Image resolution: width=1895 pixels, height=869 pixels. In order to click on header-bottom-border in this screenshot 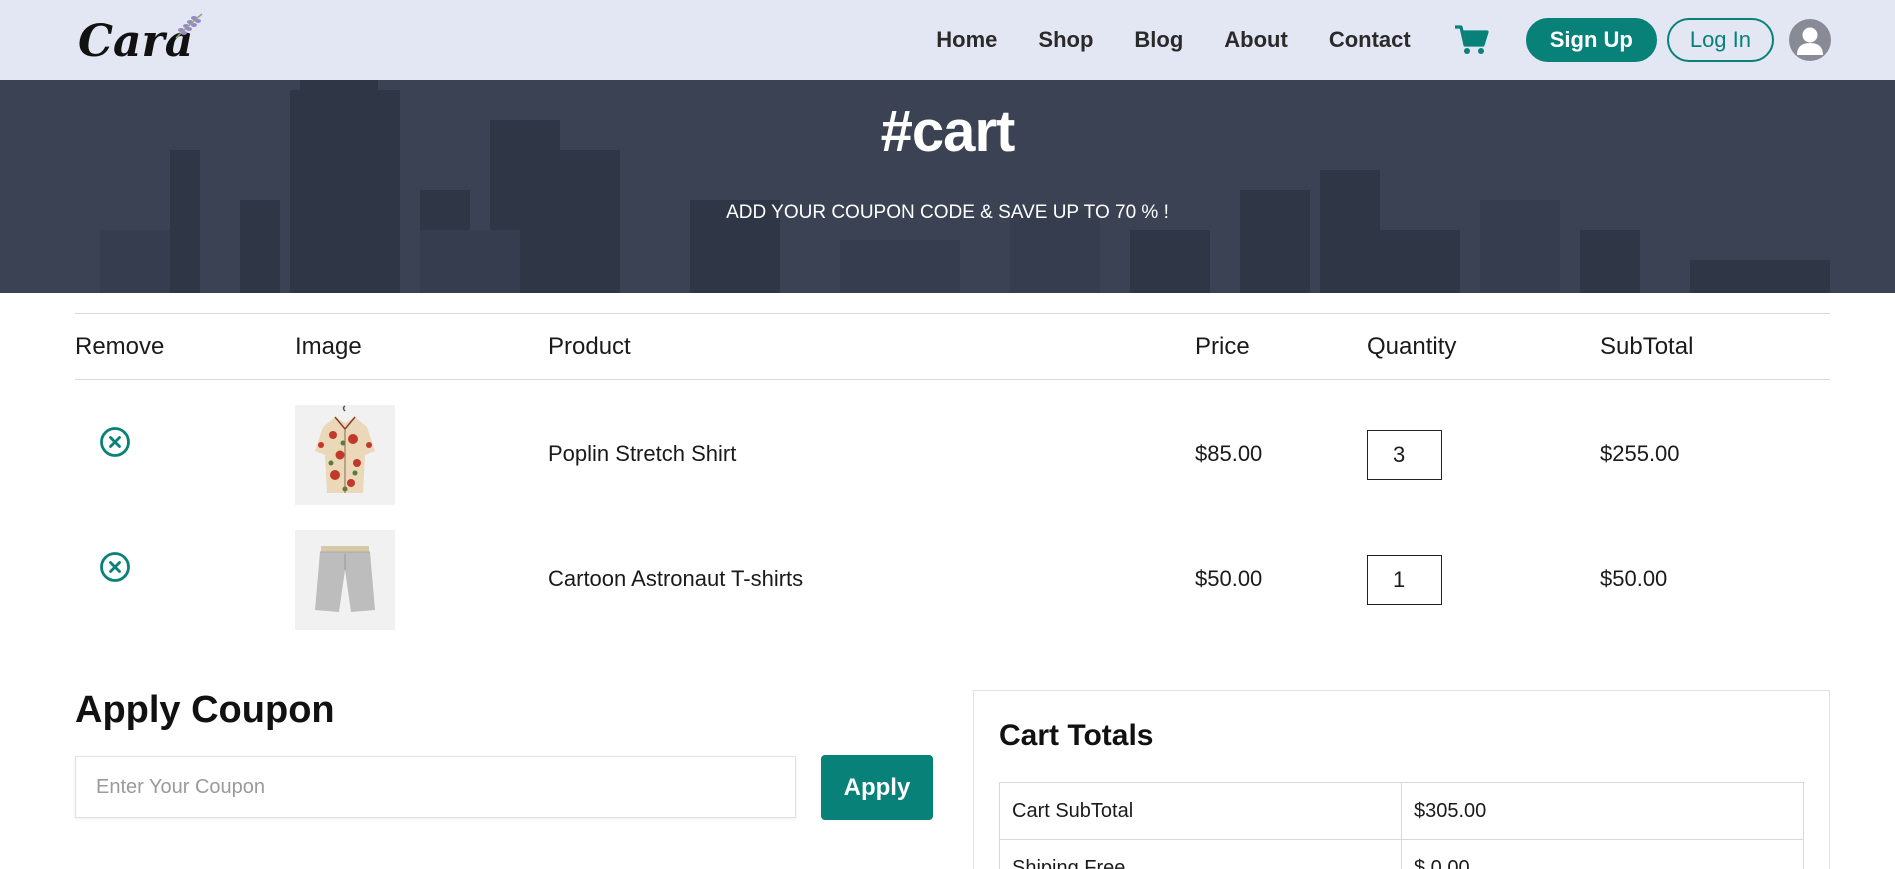, I will do `click(952, 379)`.